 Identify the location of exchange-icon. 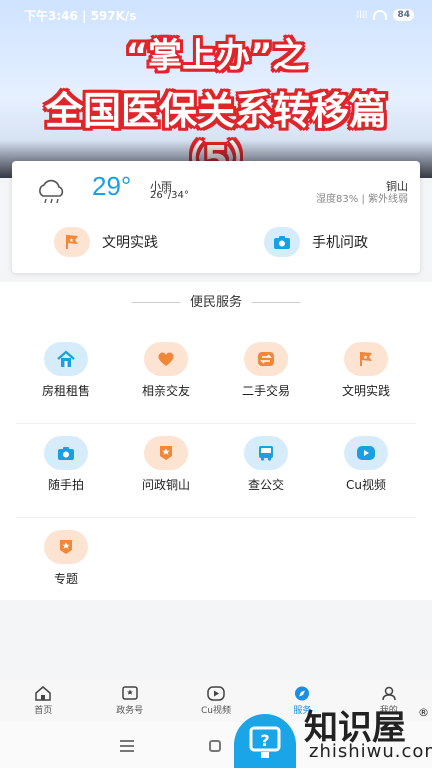
(266, 359).